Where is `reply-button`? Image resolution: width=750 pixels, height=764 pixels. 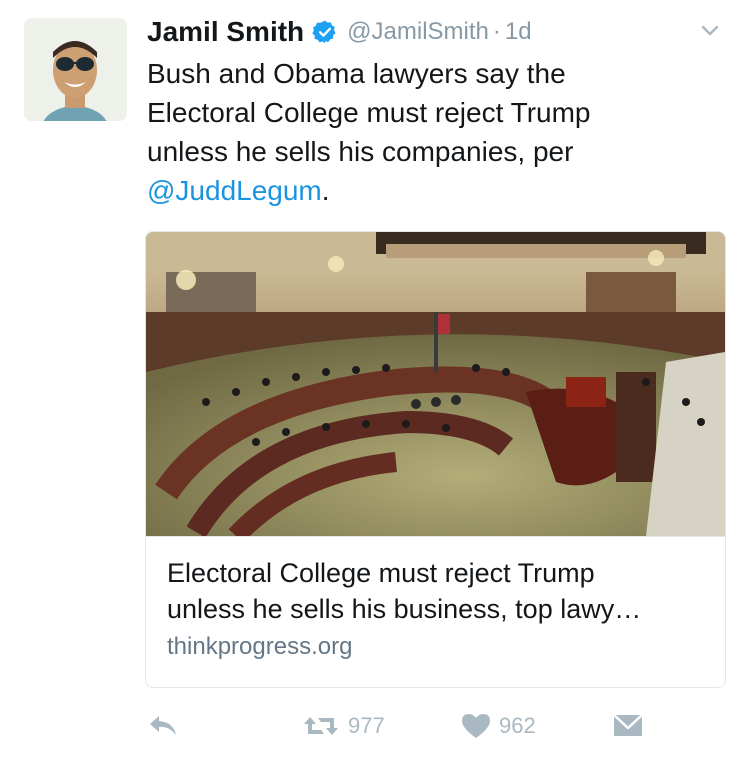 reply-button is located at coordinates (163, 726).